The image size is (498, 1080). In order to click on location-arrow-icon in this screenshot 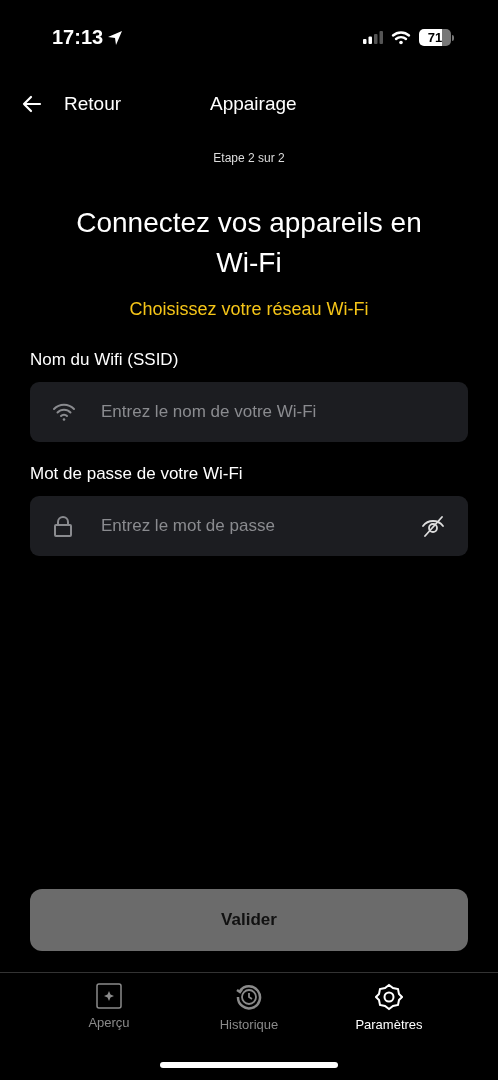, I will do `click(115, 37)`.